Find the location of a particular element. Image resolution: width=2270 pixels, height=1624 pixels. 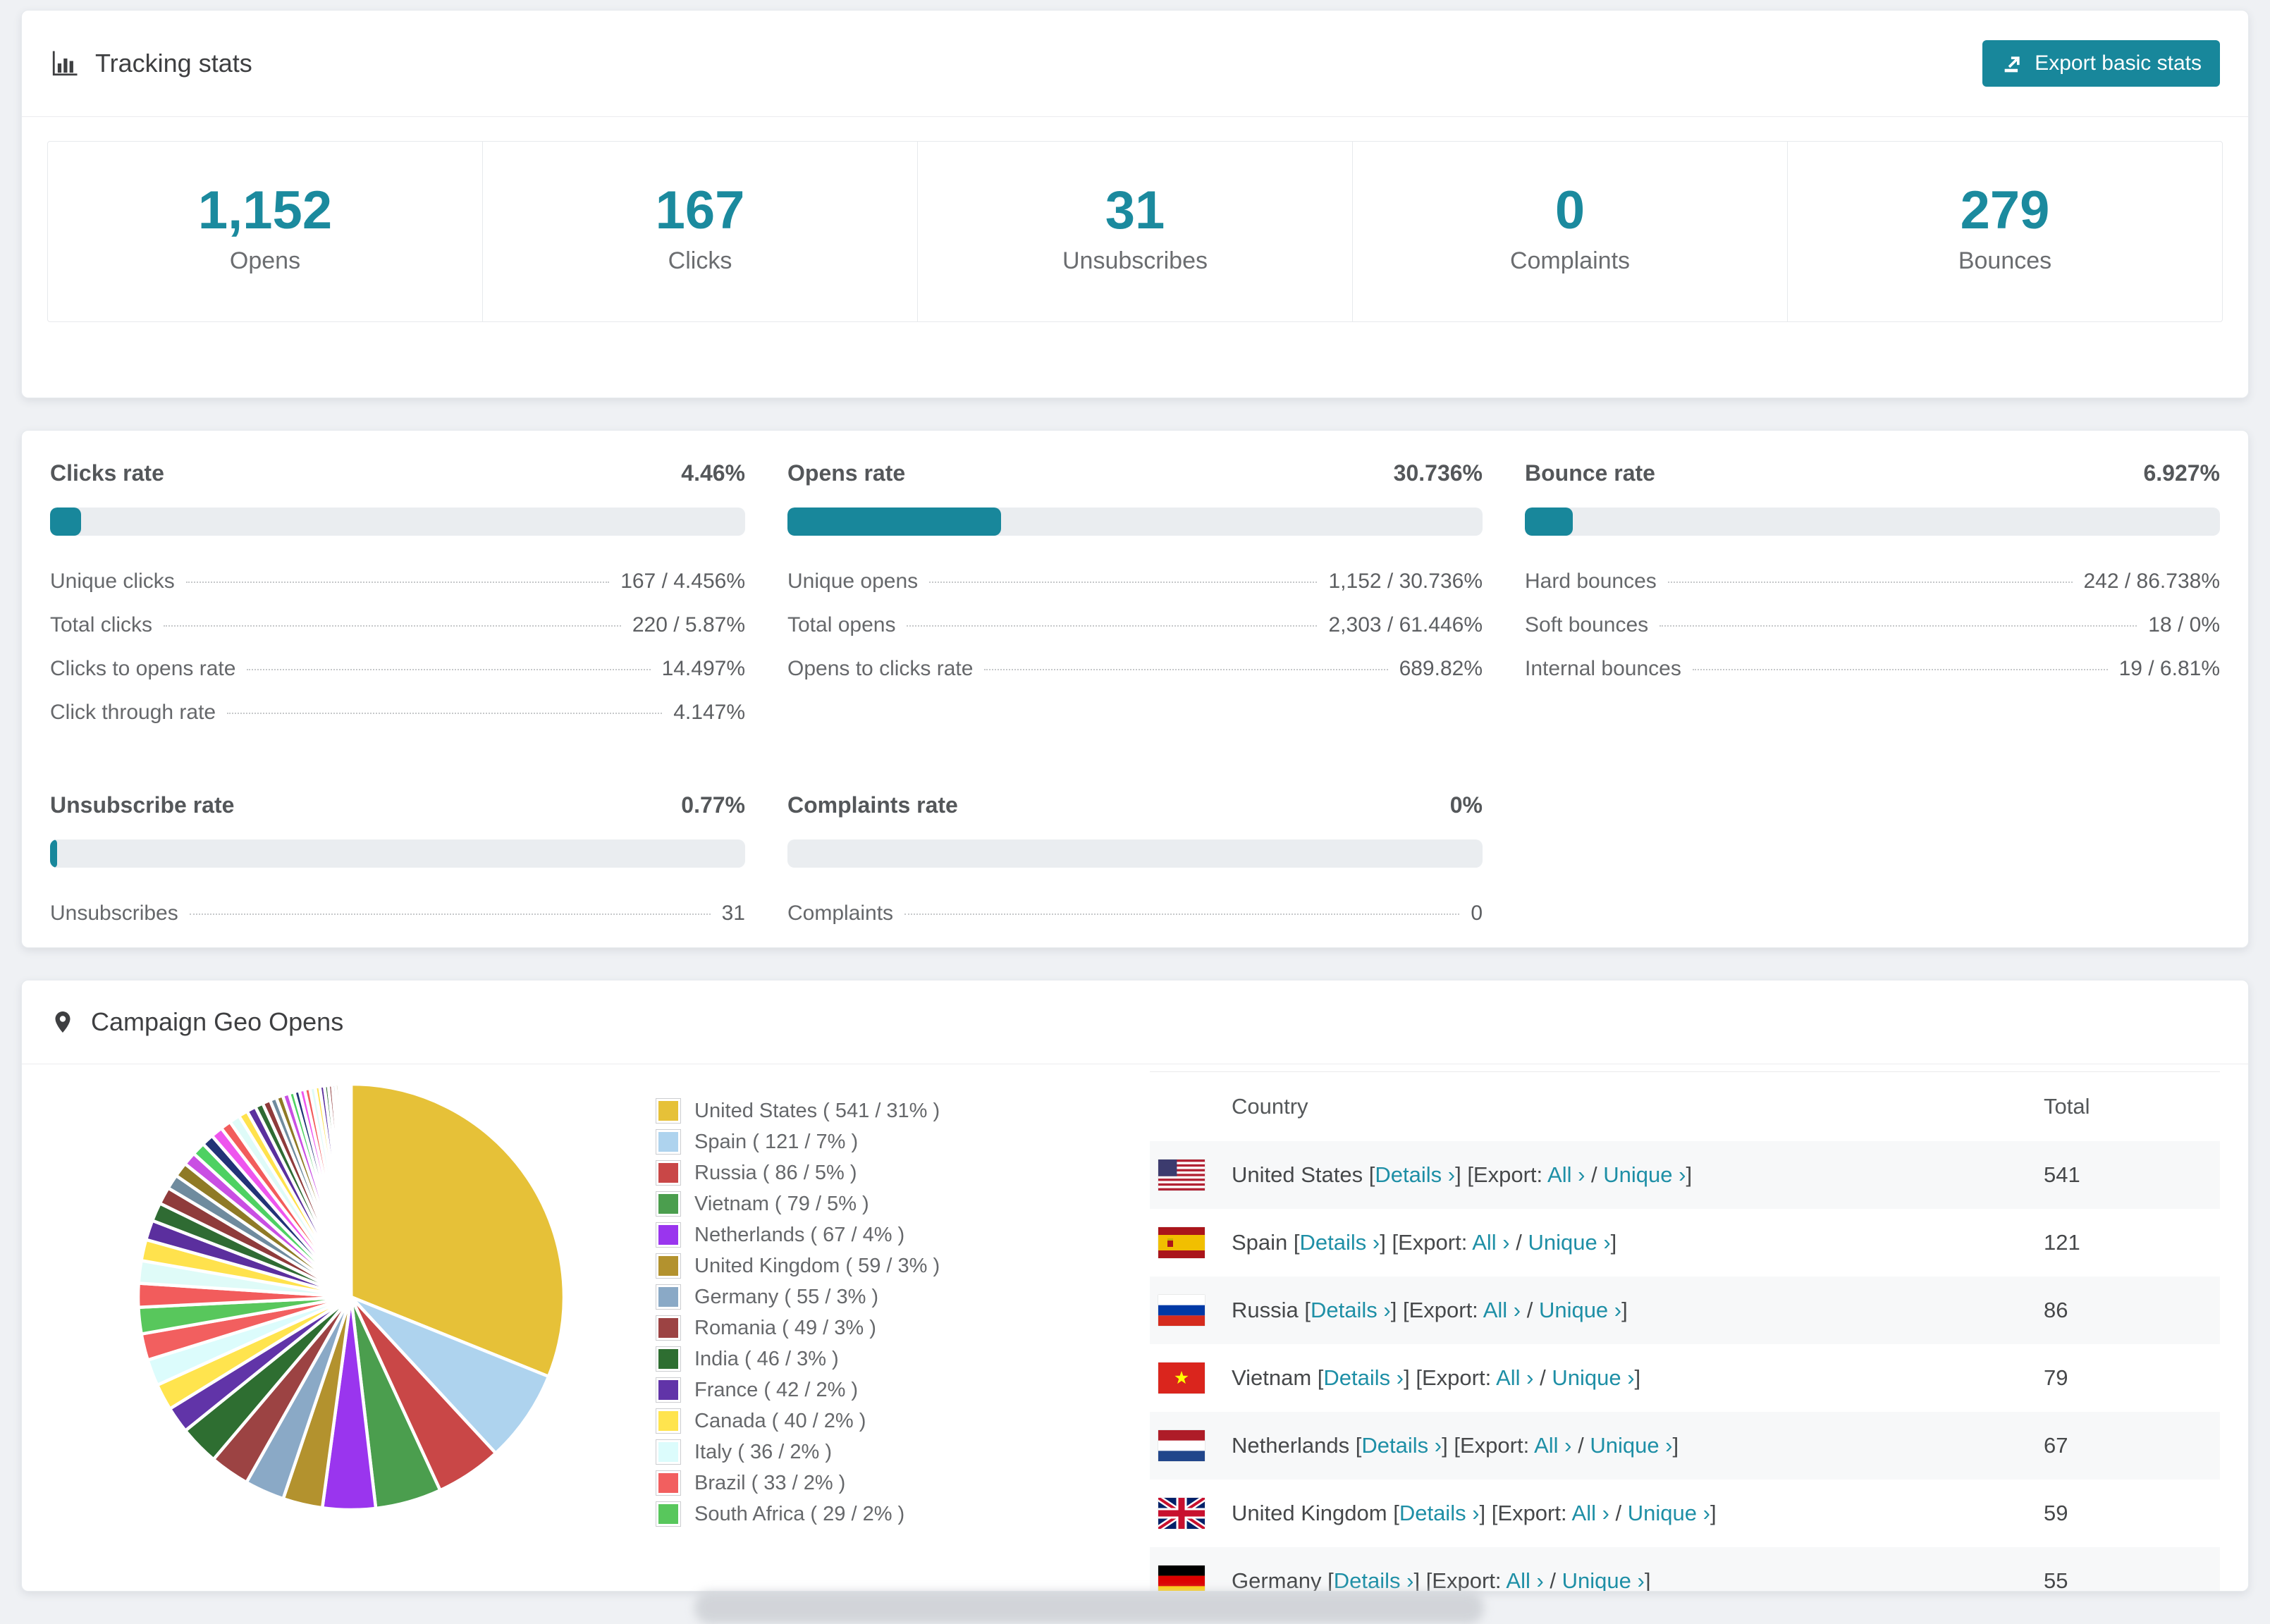

rate-row-label: Unique opens is located at coordinates (853, 582).